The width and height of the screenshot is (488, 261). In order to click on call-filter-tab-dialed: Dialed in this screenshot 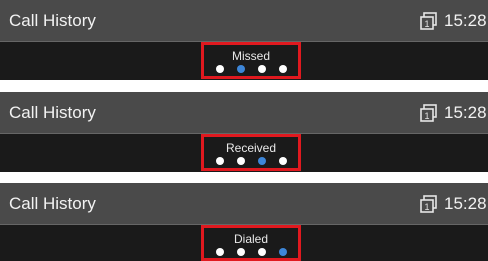, I will do `click(251, 243)`.